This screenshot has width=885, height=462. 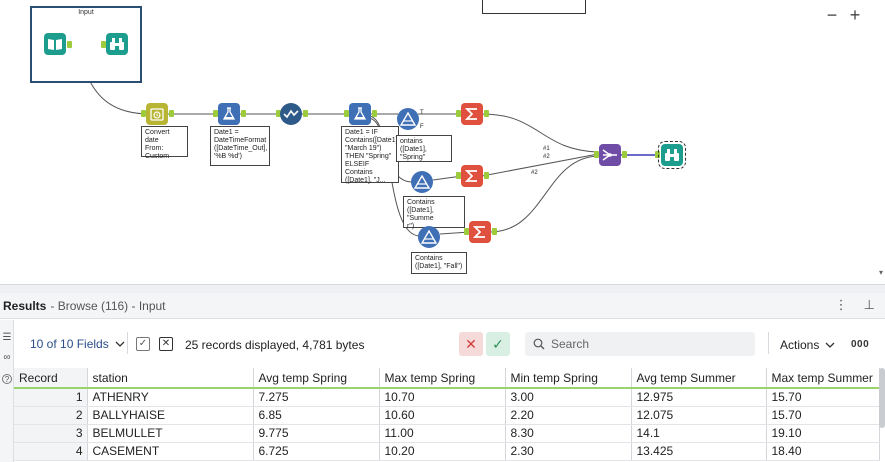 I want to click on table-cell: 12.075, so click(x=699, y=415).